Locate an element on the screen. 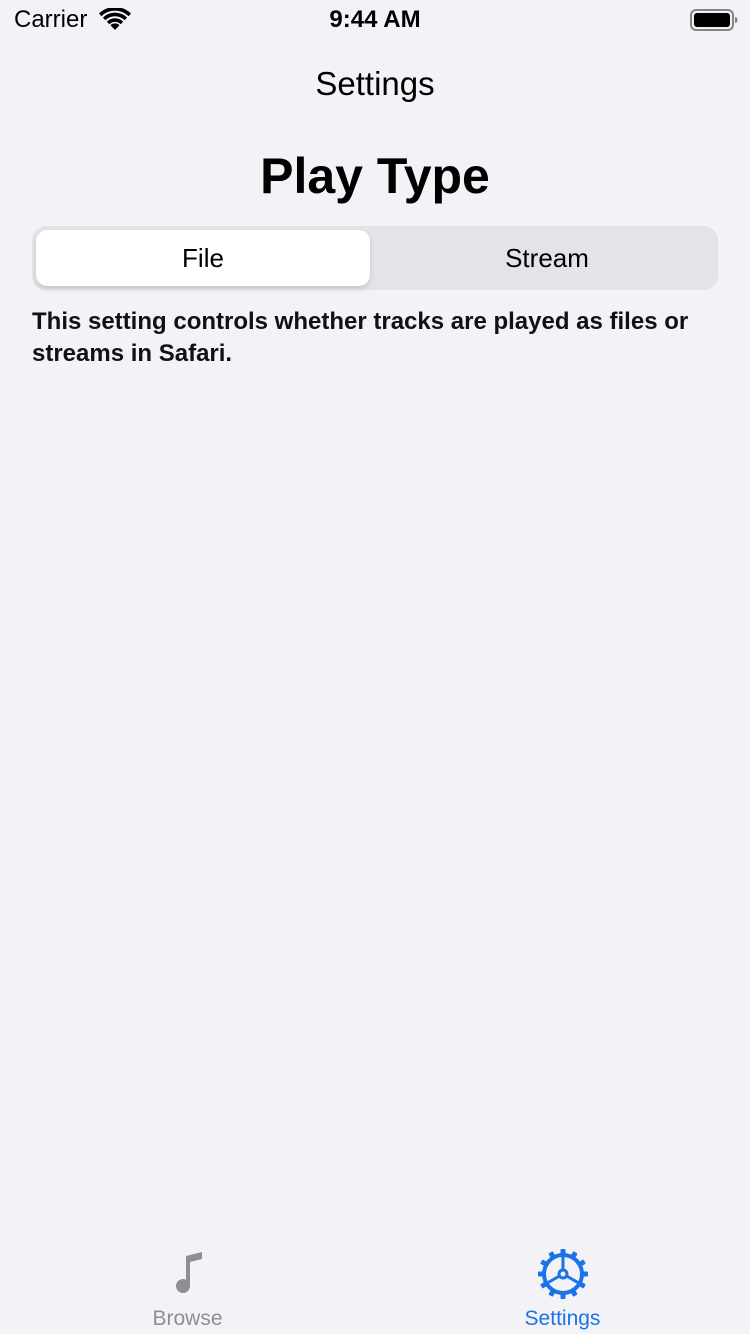 This screenshot has width=750, height=1334. tab-settings: Settings is located at coordinates (562, 1285).